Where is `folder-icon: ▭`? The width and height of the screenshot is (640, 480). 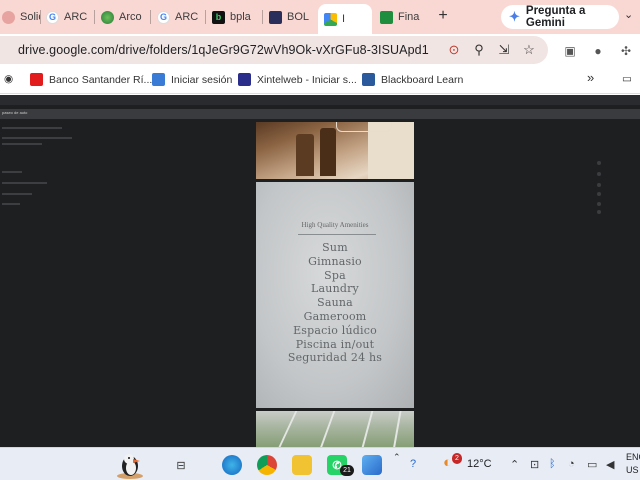 folder-icon: ▭ is located at coordinates (627, 79).